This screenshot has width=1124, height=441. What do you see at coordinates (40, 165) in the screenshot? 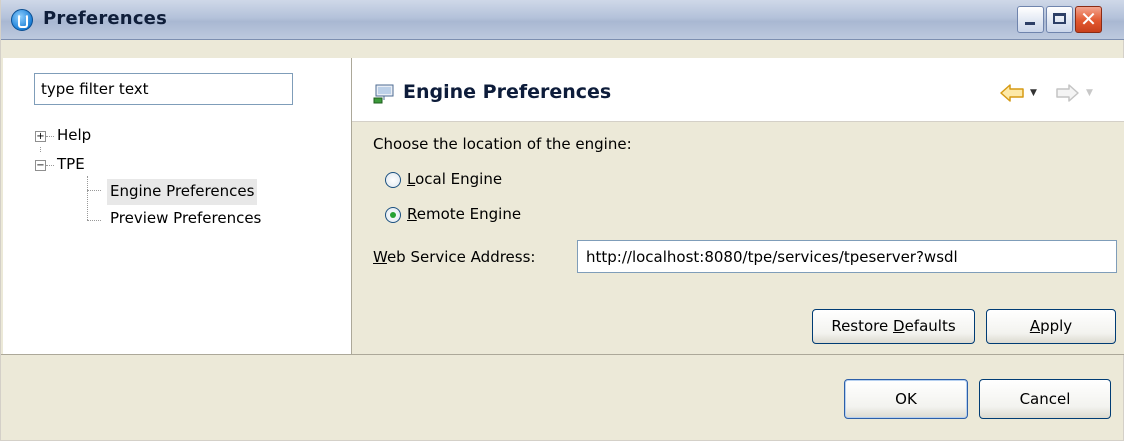
I see `collapse-tpe-toggle: −` at bounding box center [40, 165].